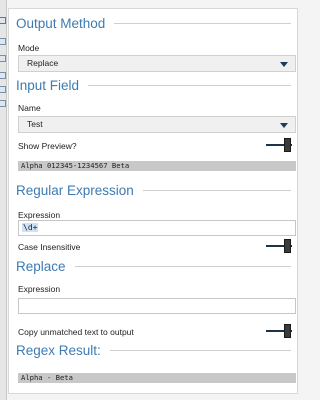 This screenshot has height=400, width=320. Describe the element at coordinates (3, 75) in the screenshot. I see `tool-layout-icon` at that location.